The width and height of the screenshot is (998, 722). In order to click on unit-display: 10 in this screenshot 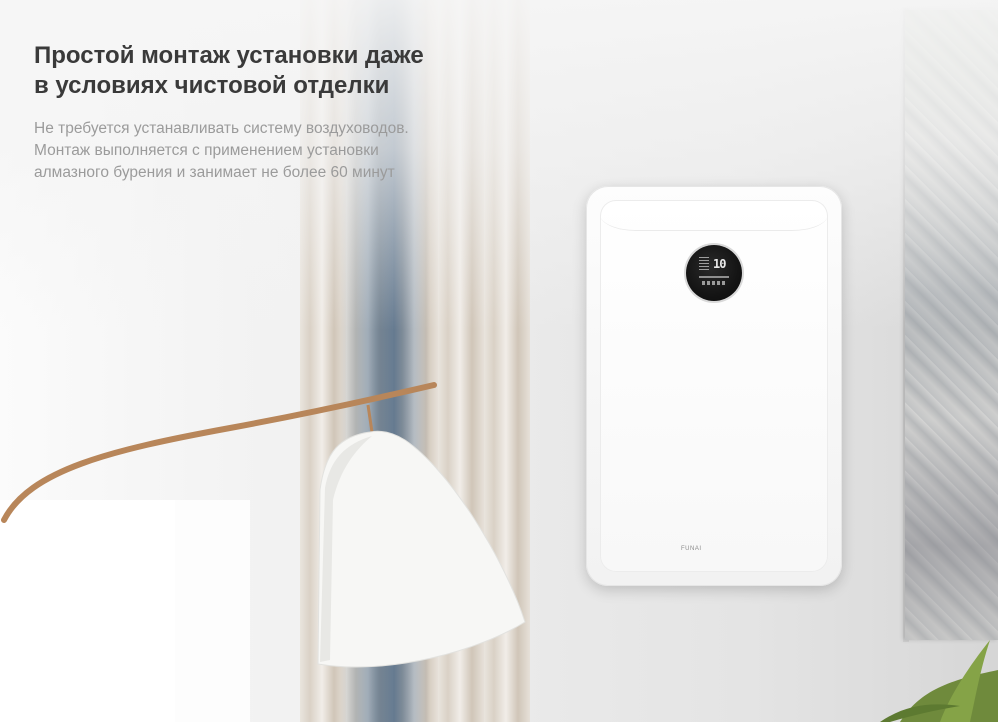, I will do `click(714, 273)`.